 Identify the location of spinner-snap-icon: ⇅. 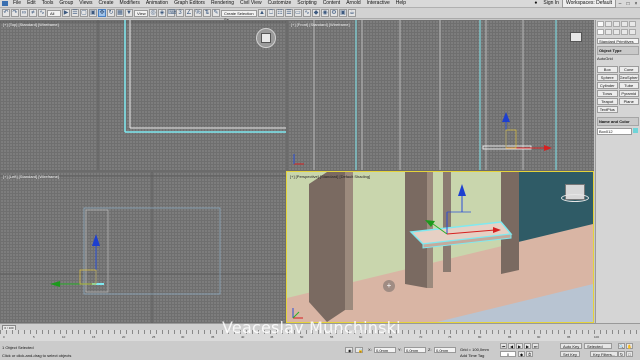
(207, 13).